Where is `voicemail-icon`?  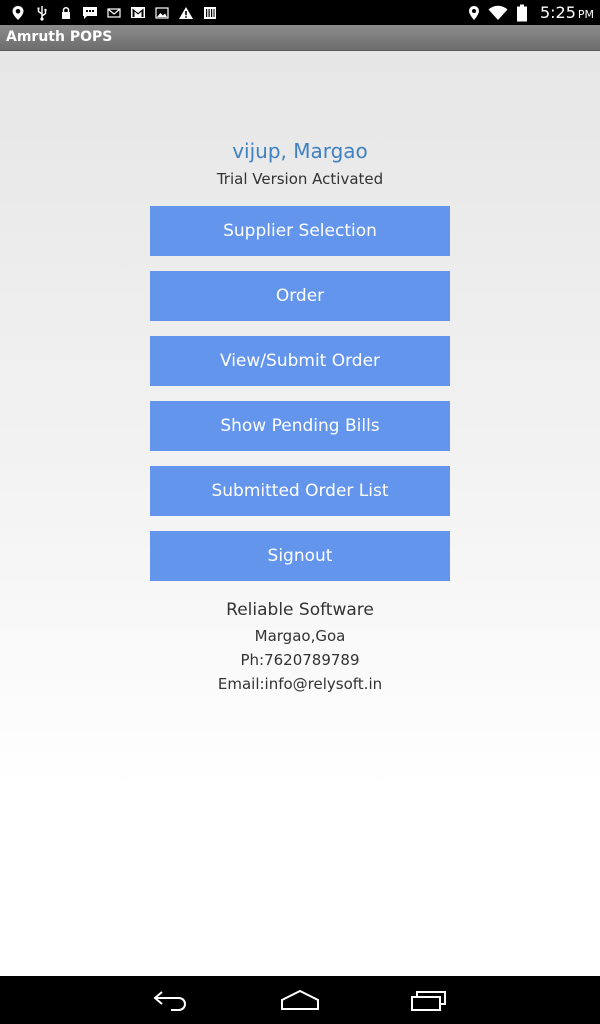 voicemail-icon is located at coordinates (114, 12).